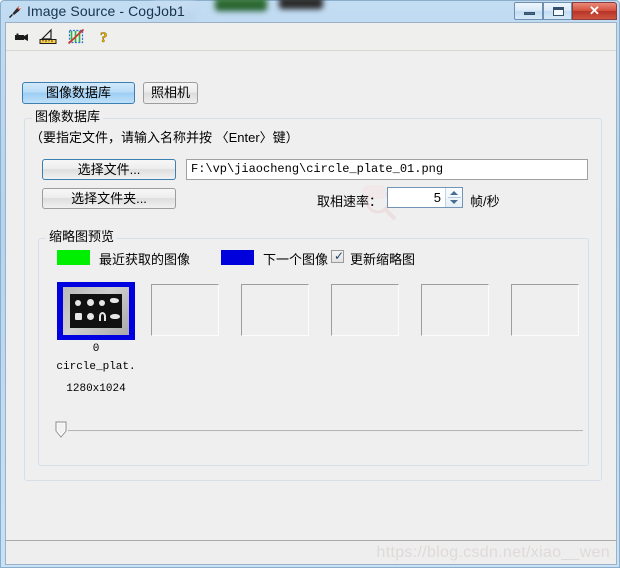  Describe the element at coordinates (311, 552) in the screenshot. I see `status-bar: https://blog.csdn.net/xiao__wen` at that location.